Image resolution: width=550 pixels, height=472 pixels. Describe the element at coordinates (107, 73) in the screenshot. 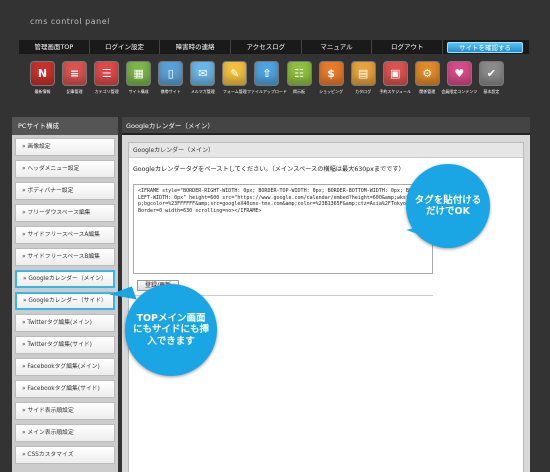

I see `category-list-icon: ☰` at that location.